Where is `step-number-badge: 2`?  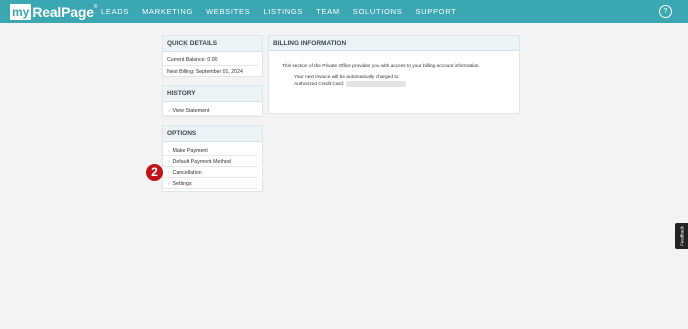 step-number-badge: 2 is located at coordinates (154, 172).